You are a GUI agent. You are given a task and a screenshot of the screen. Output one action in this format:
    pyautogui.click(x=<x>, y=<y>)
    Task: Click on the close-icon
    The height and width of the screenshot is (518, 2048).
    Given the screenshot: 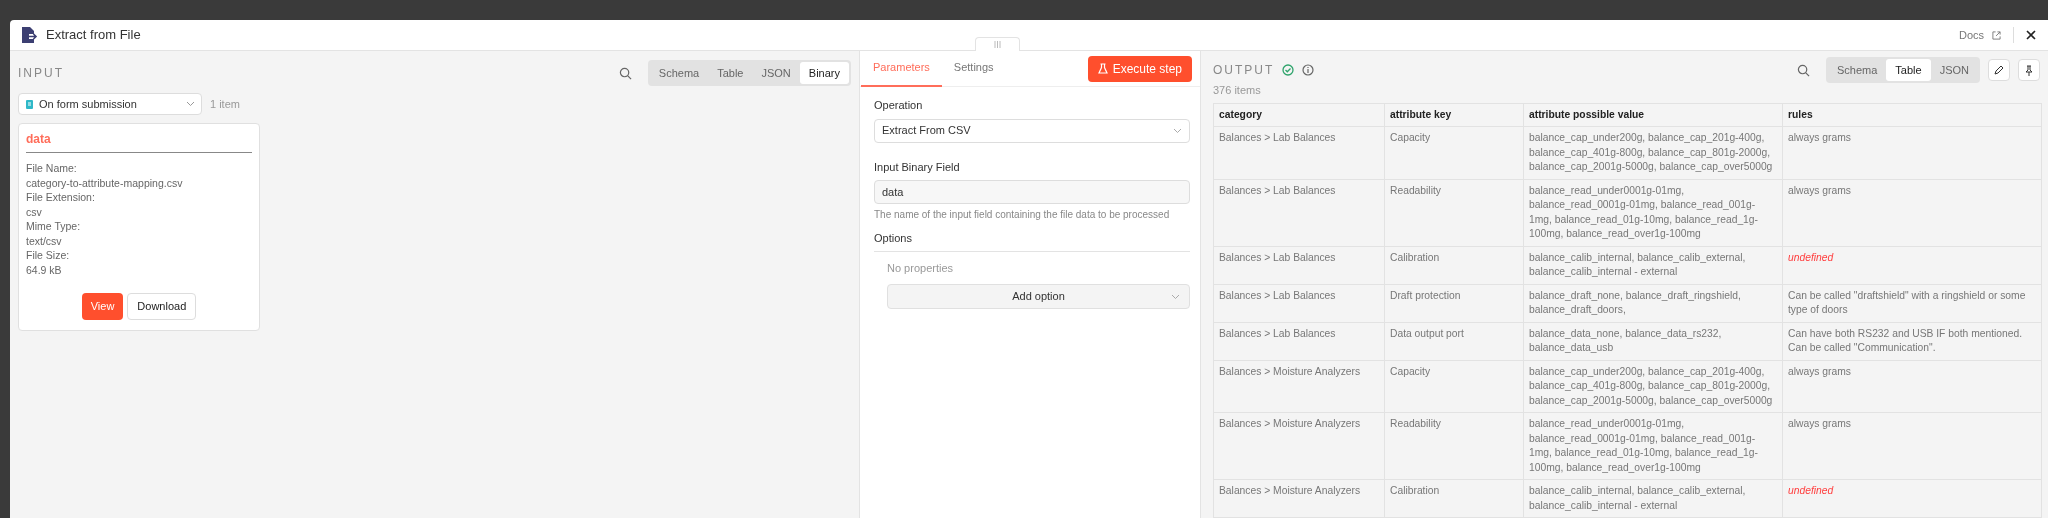 What is the action you would take?
    pyautogui.click(x=2031, y=35)
    